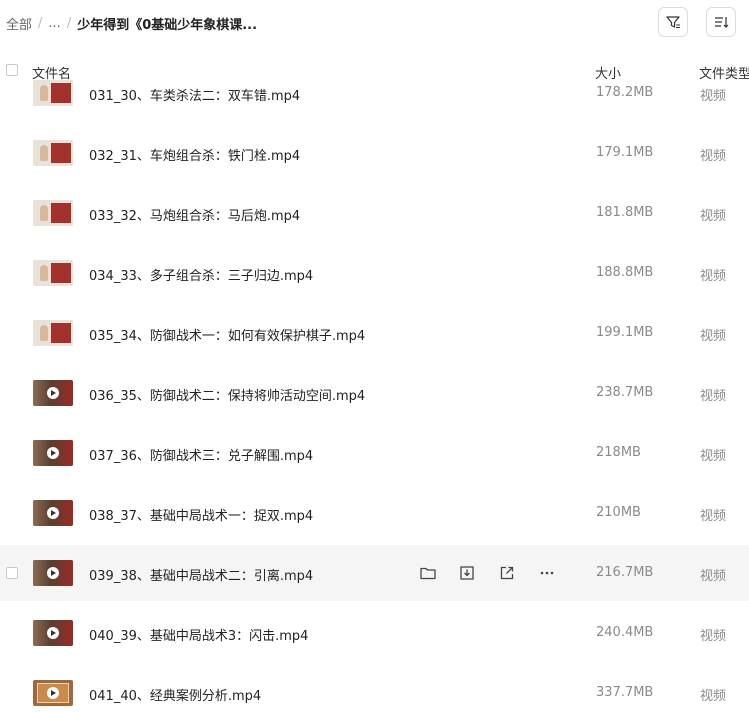 This screenshot has height=712, width=749. What do you see at coordinates (227, 394) in the screenshot?
I see `file-name: 036_35、防御战术二：保持将帅活动空间.mp4` at bounding box center [227, 394].